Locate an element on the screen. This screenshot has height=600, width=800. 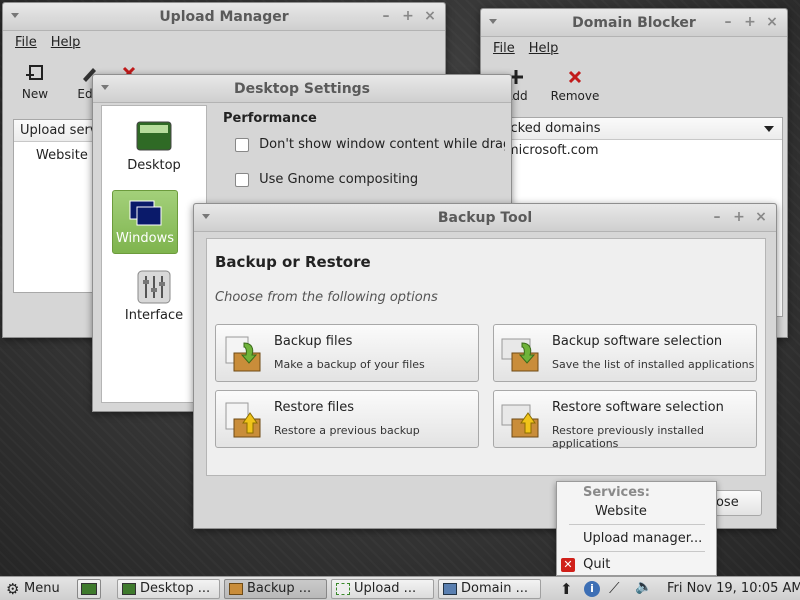
clock: Fri Nov 19, 10:05 AM is located at coordinates (733, 588).